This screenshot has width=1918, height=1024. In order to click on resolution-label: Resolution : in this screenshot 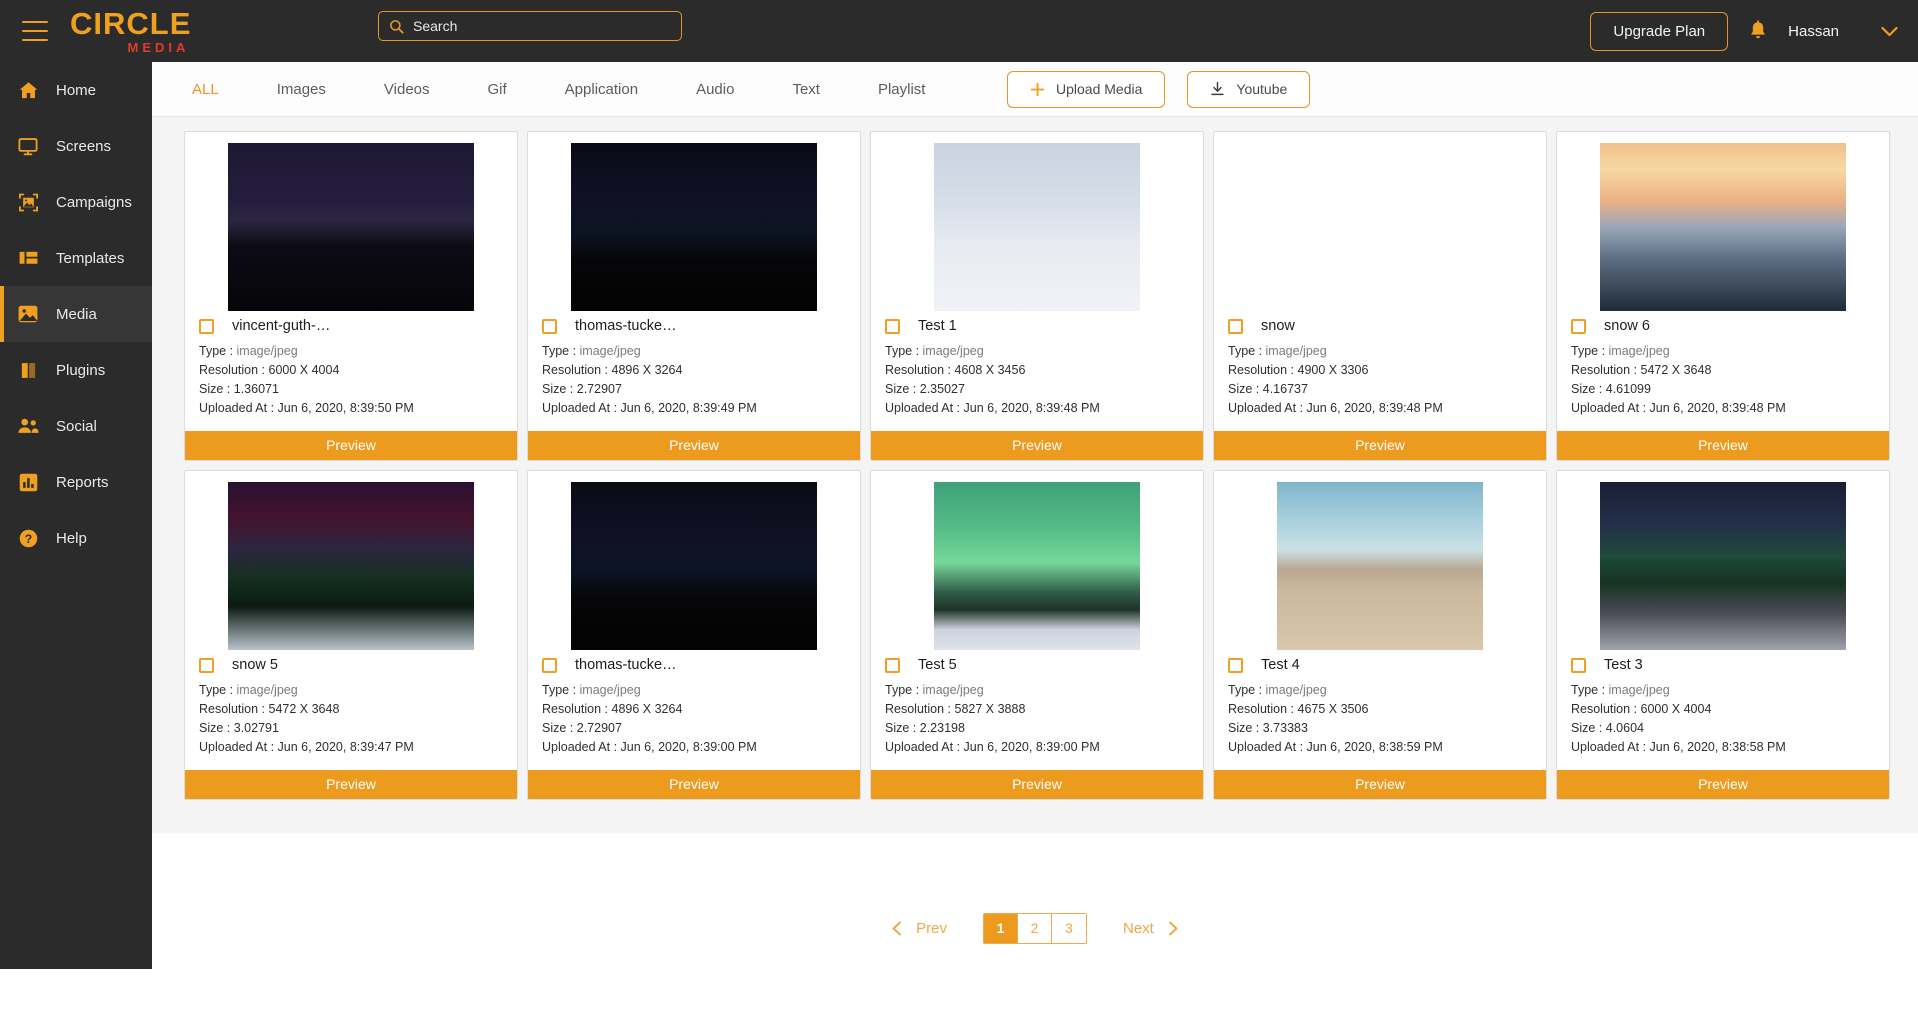, I will do `click(918, 370)`.